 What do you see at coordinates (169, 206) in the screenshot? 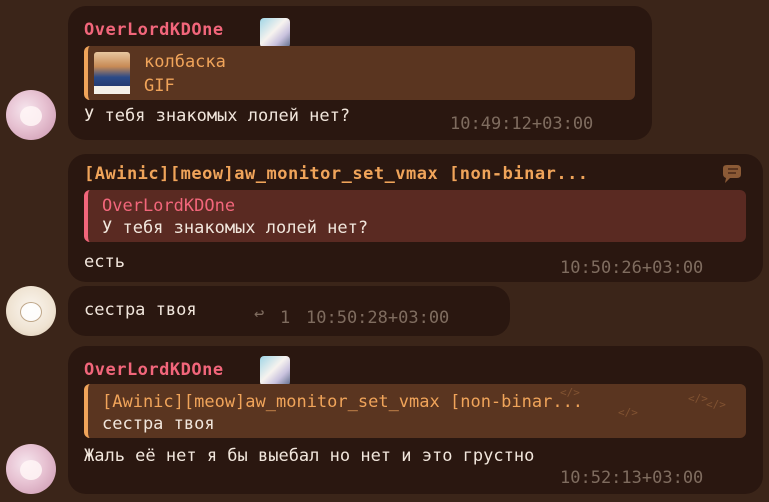
I see `reply-author: OverLordKDOne` at bounding box center [169, 206].